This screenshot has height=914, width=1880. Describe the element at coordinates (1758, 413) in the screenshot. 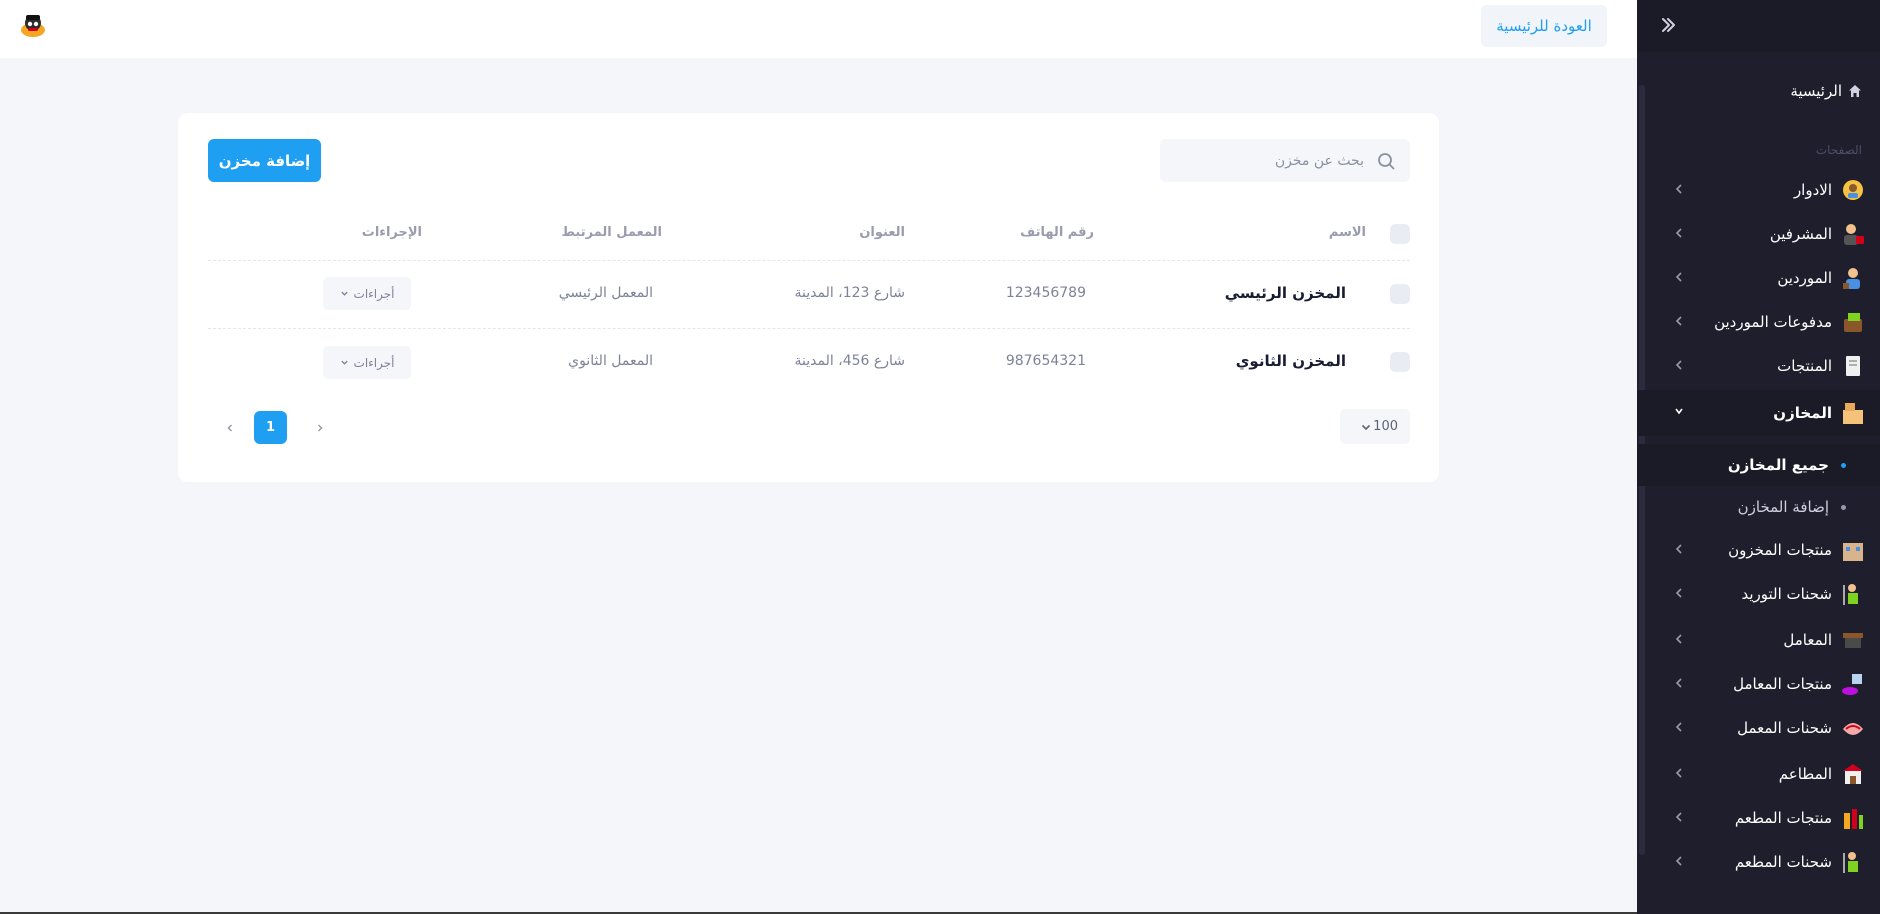

I see `sidebar-item-warehouses: المخازن` at that location.